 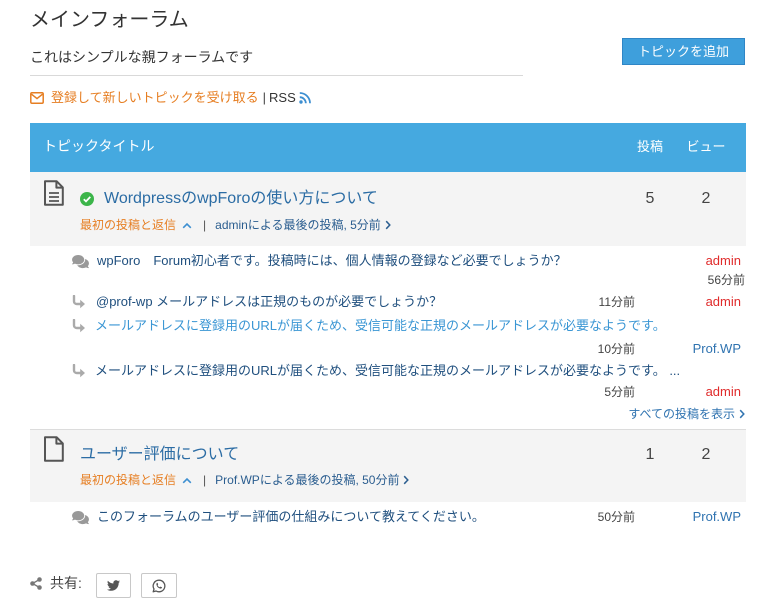 What do you see at coordinates (298, 225) in the screenshot?
I see `last-post-label: adminによる最後の投稿, 5分前` at bounding box center [298, 225].